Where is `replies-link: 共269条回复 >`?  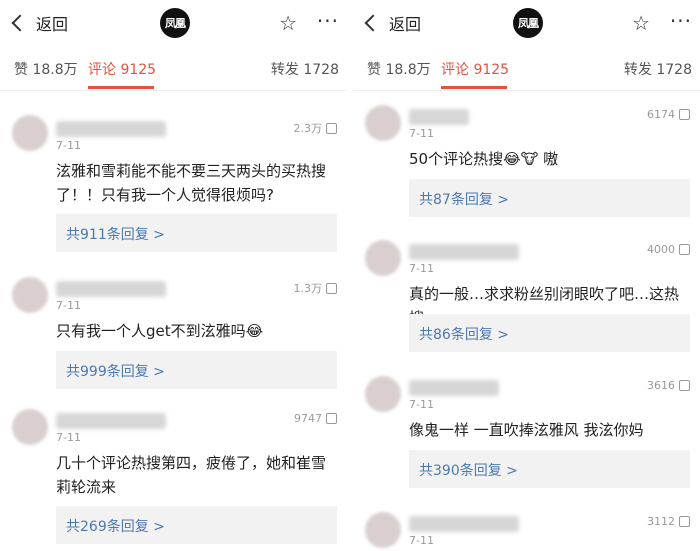
replies-link: 共269条回复 > is located at coordinates (196, 525).